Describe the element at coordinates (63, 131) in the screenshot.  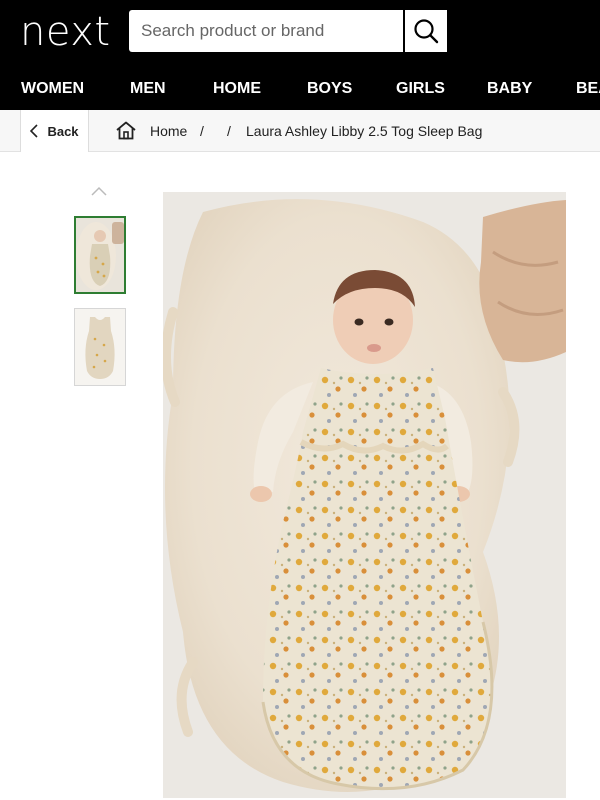
I see `back-label: Back` at that location.